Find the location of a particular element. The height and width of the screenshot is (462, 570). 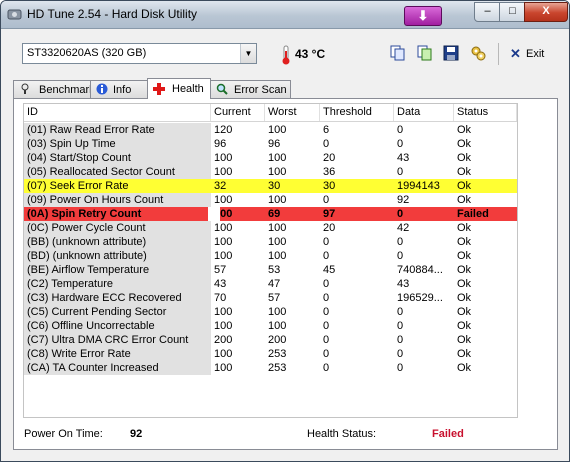

maximize-button: □ is located at coordinates (512, 12).